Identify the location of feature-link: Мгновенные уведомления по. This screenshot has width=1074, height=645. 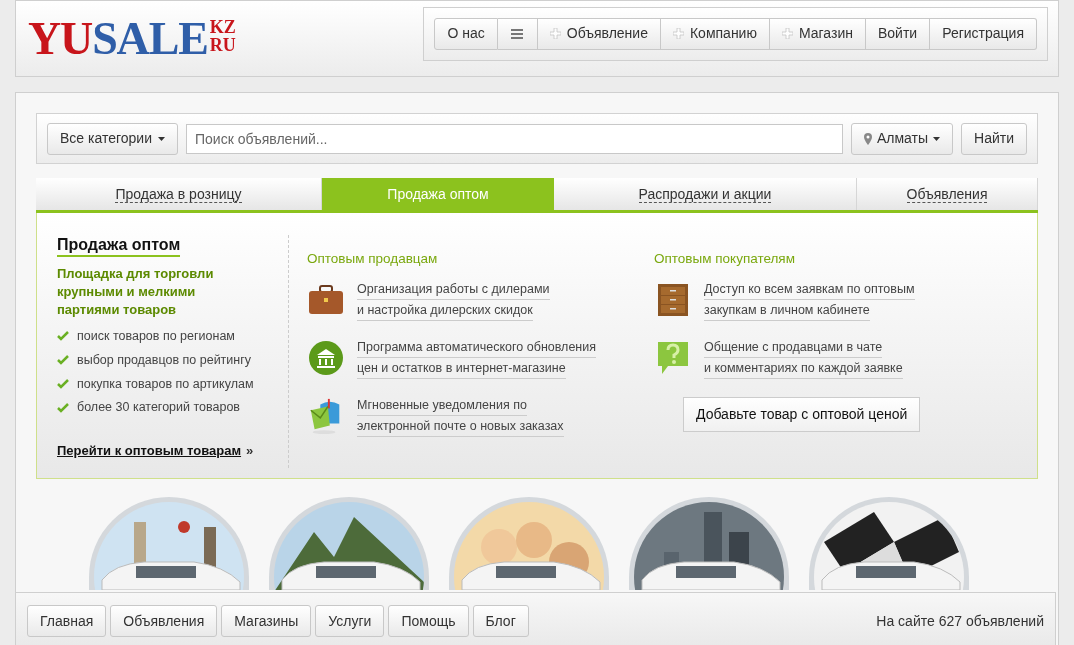
(442, 406).